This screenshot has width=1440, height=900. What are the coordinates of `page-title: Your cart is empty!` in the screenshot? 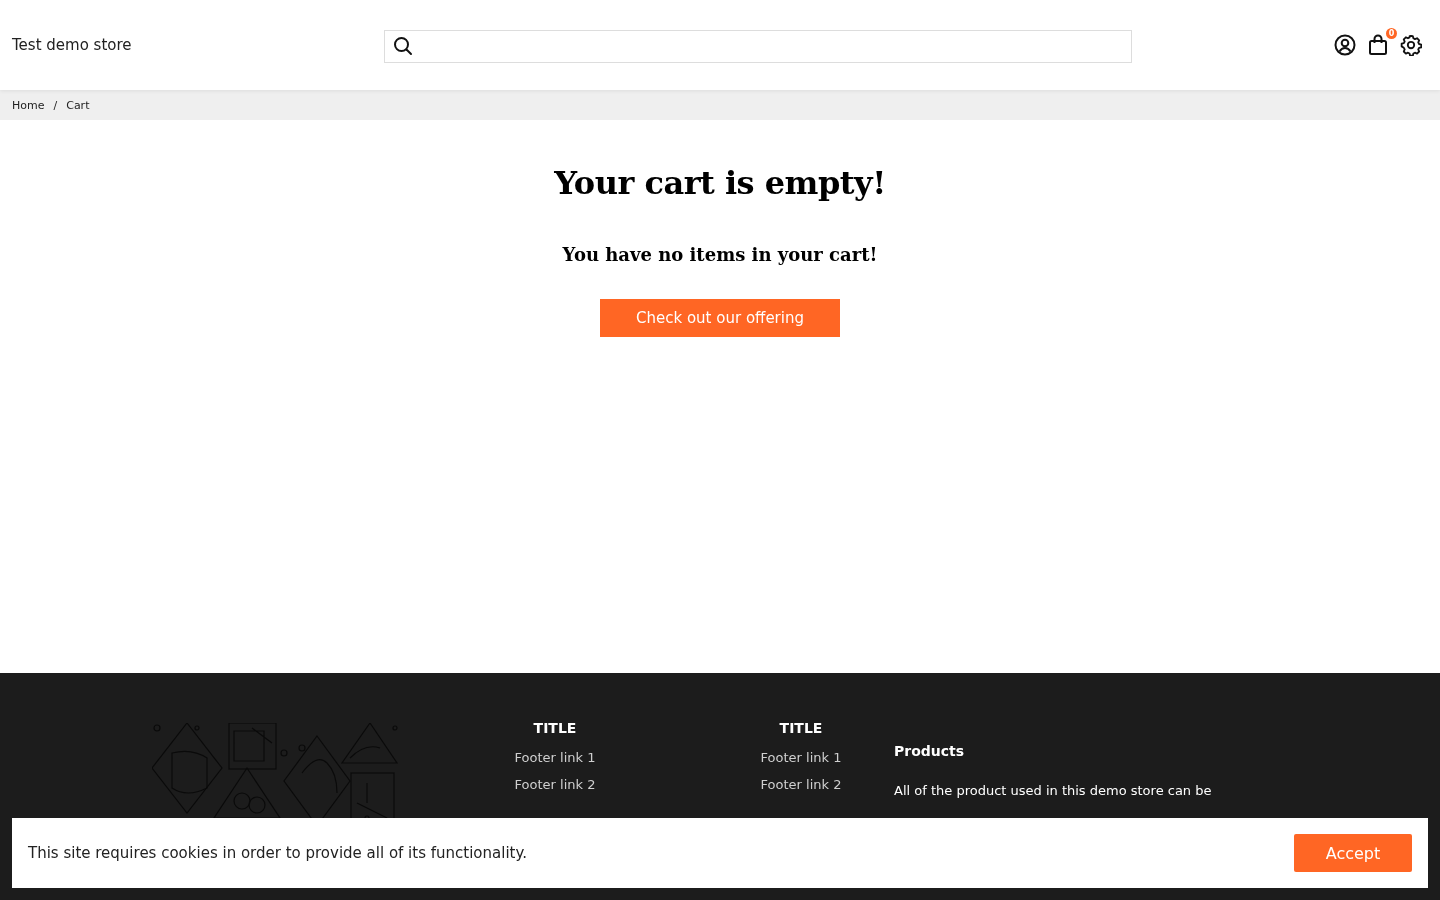 It's located at (720, 183).